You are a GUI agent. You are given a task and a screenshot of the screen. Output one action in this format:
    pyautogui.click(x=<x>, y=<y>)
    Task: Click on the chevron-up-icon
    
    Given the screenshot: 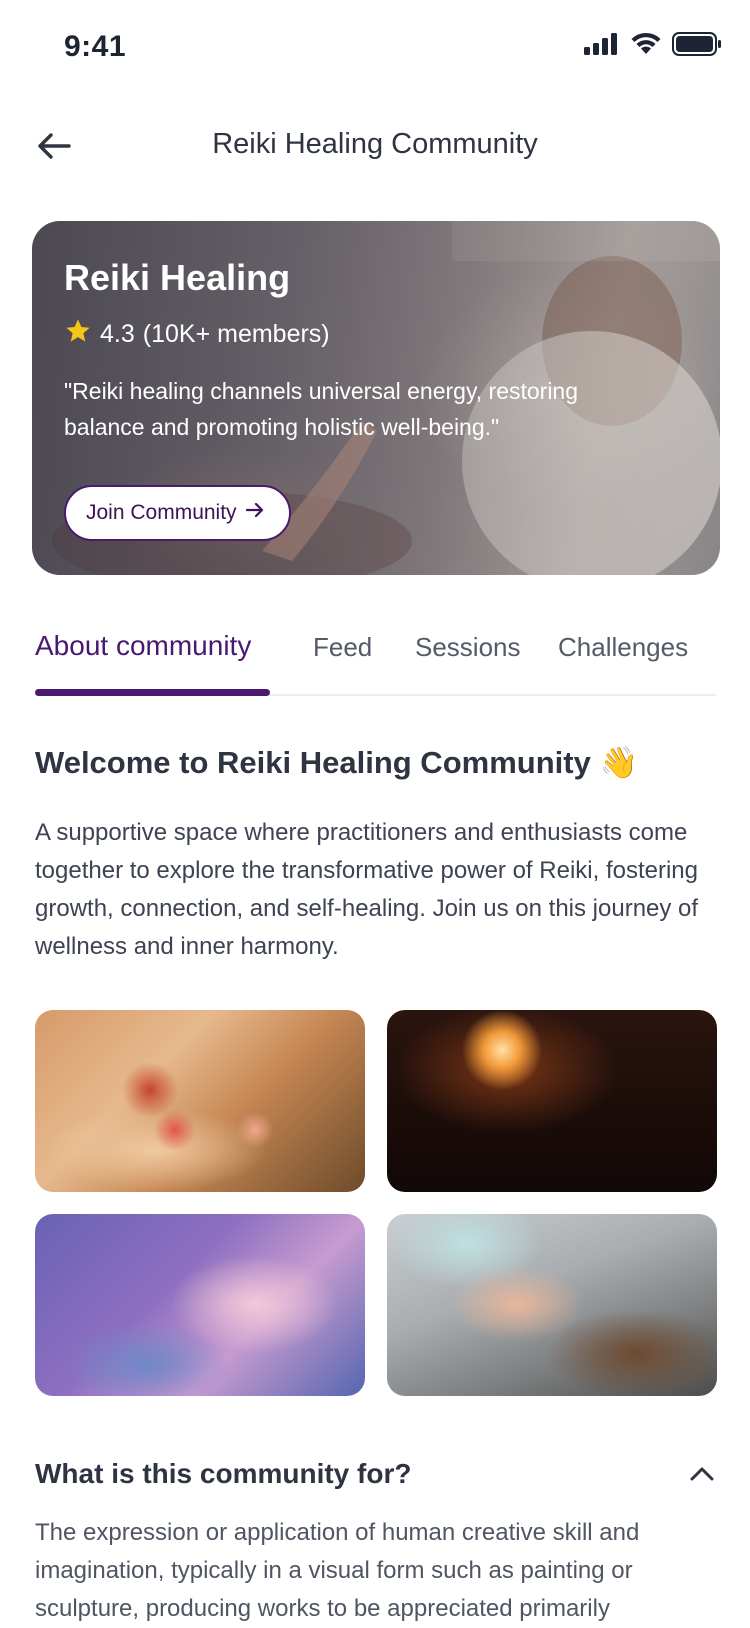 What is the action you would take?
    pyautogui.click(x=702, y=1476)
    